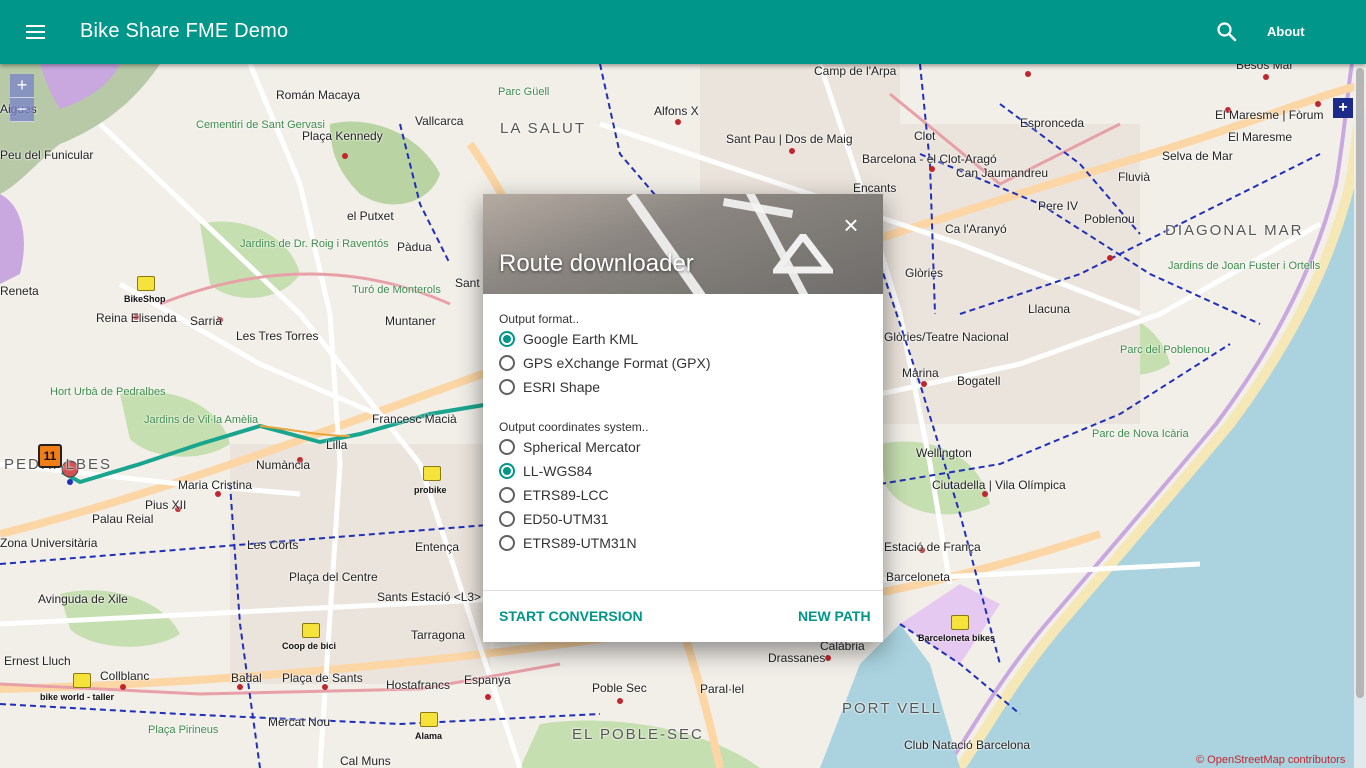 Image resolution: width=1366 pixels, height=768 pixels. I want to click on place-label: Cal Muns, so click(365, 761).